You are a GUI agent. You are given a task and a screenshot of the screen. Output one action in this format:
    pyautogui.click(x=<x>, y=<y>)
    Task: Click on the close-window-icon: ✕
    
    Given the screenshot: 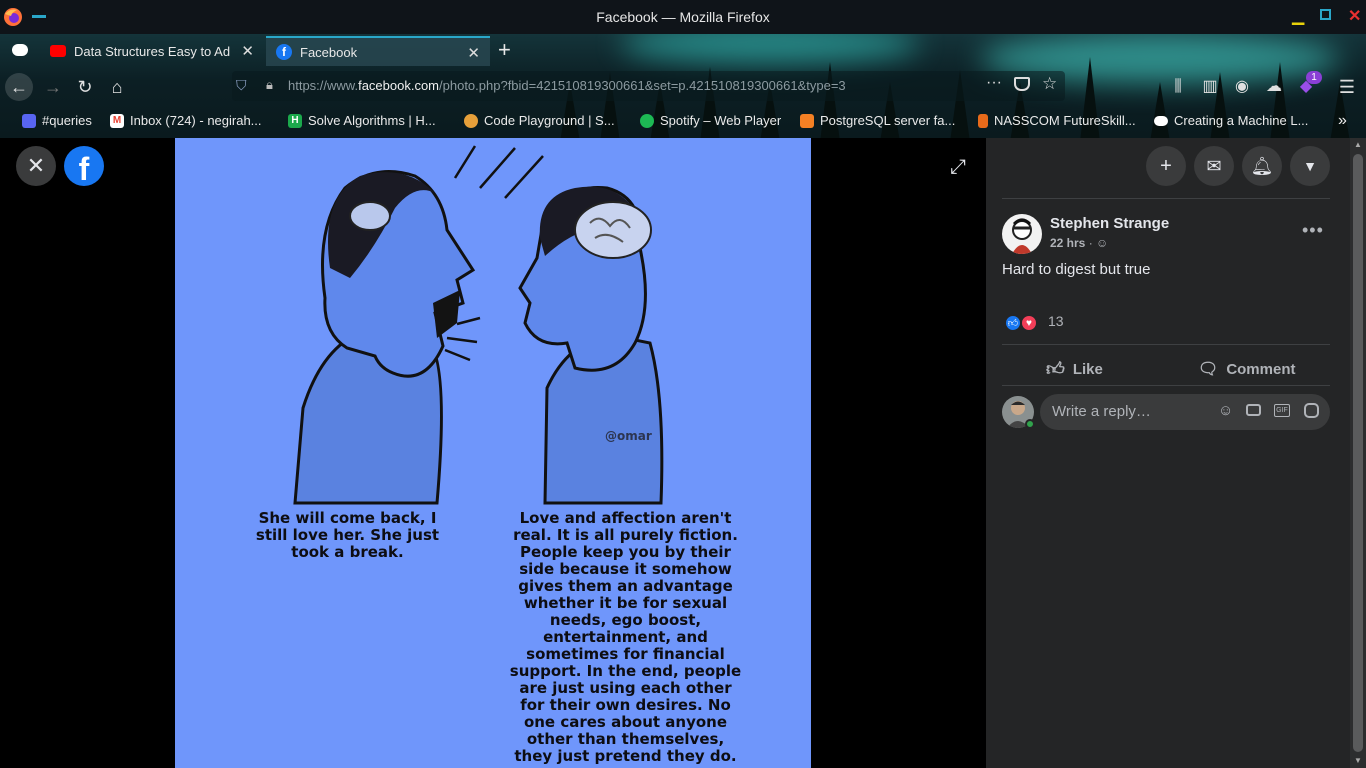 What is the action you would take?
    pyautogui.click(x=1354, y=16)
    